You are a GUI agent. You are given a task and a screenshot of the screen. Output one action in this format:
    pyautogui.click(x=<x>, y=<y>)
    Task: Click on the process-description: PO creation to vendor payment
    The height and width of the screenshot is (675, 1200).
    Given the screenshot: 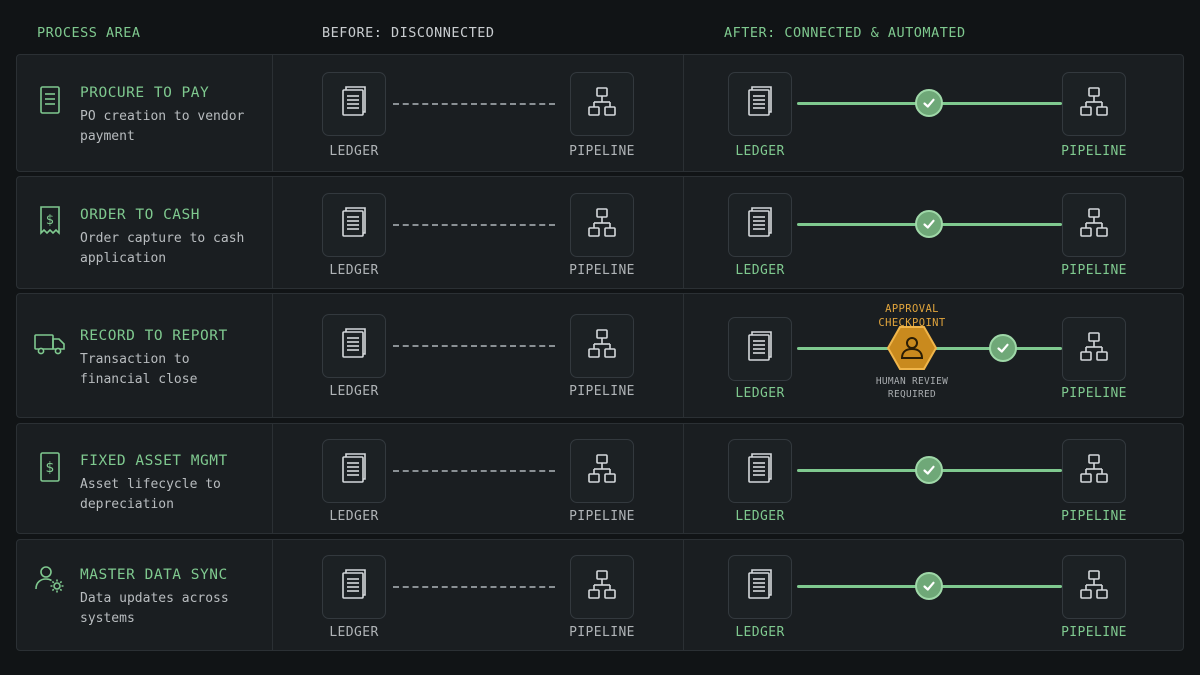 What is the action you would take?
    pyautogui.click(x=162, y=126)
    